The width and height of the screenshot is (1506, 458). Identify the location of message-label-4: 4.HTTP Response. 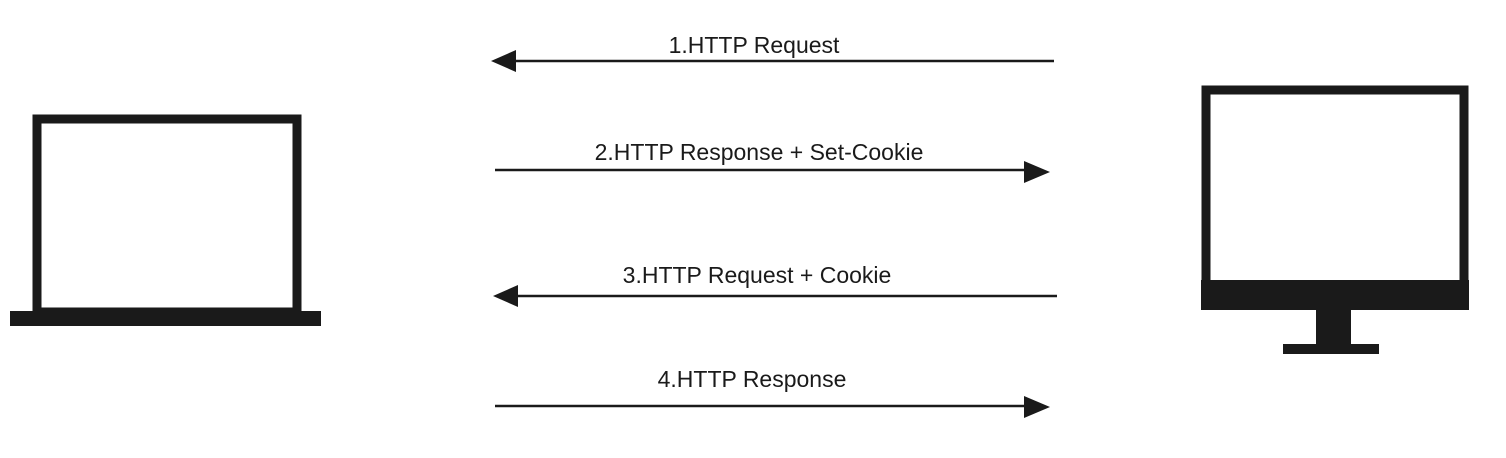
(752, 379).